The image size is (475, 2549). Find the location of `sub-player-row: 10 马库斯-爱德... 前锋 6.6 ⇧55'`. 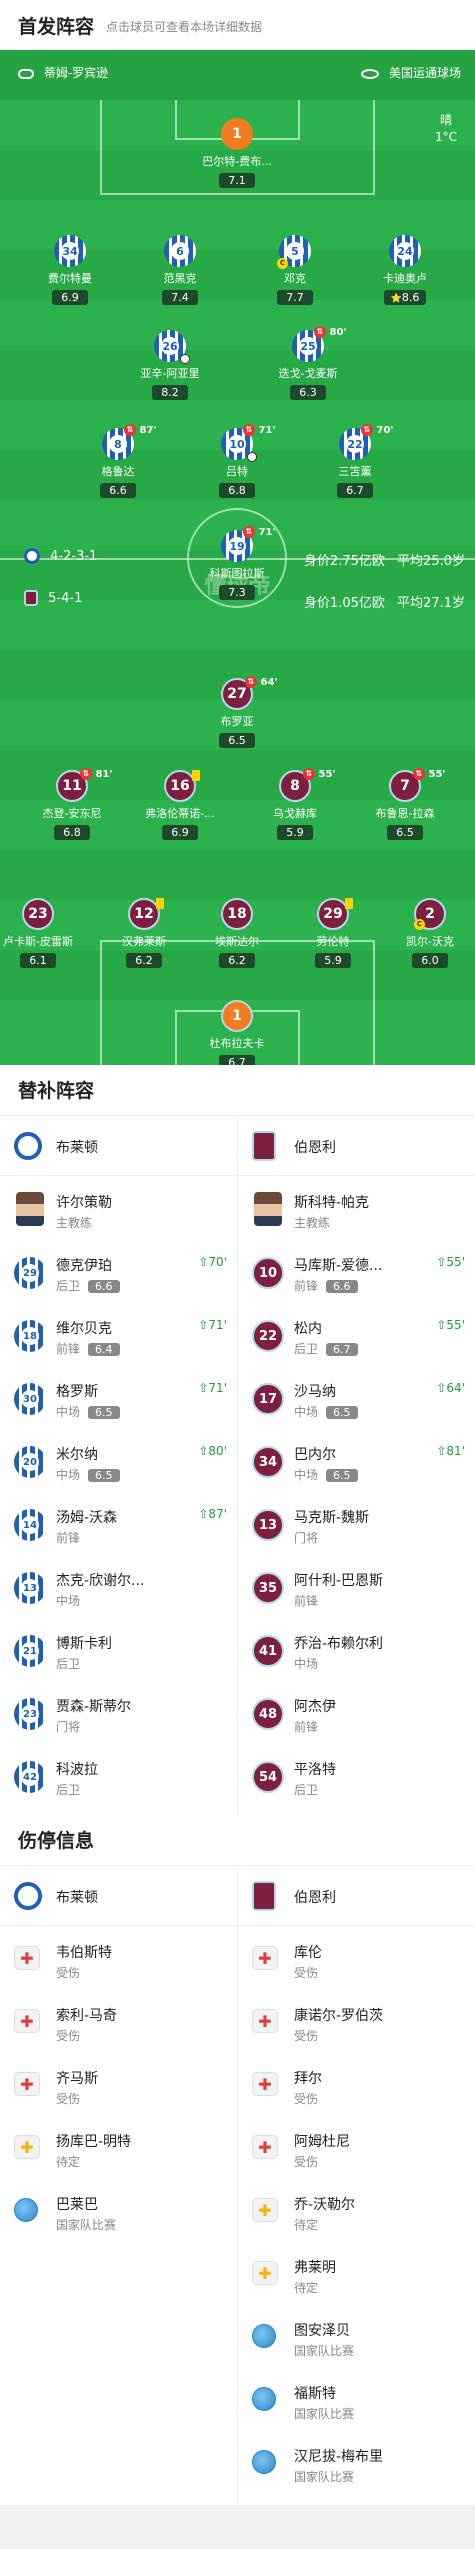

sub-player-row: 10 马库斯-爱德... 前锋 6.6 ⇧55' is located at coordinates (356, 1272).